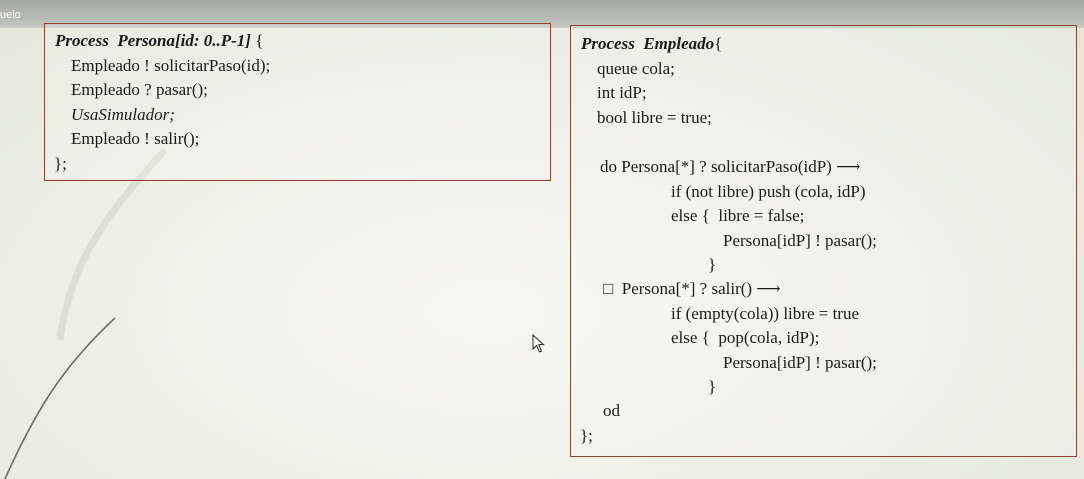  What do you see at coordinates (679, 43) in the screenshot?
I see `empleado-name: Empleado` at bounding box center [679, 43].